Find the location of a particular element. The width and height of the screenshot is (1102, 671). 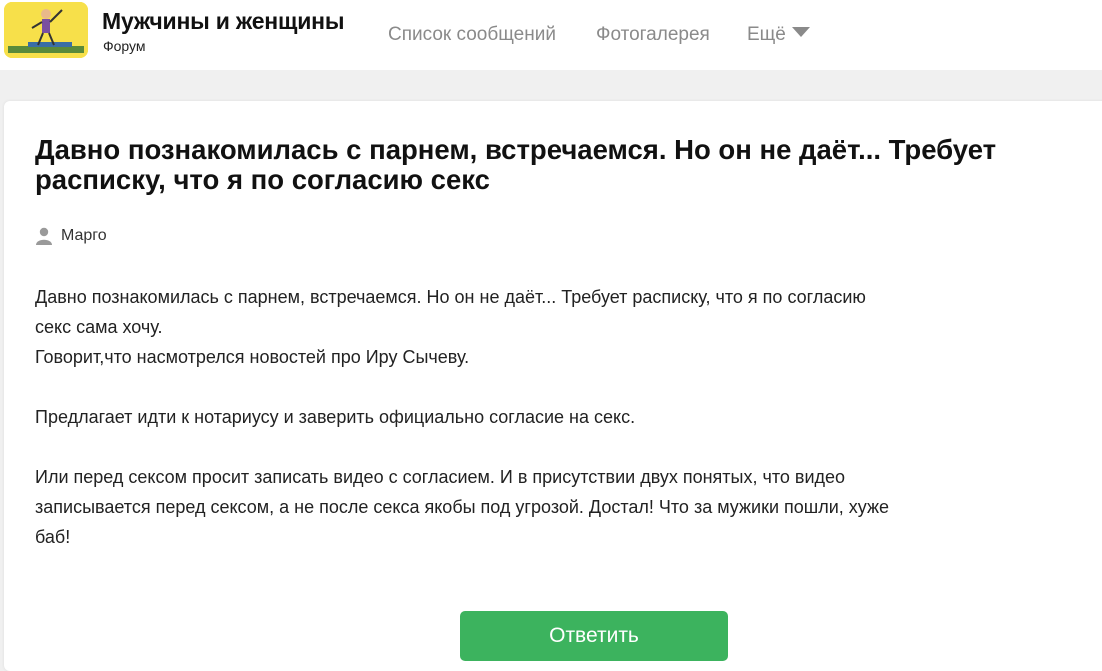

nav-gallery-label: Фотогалерея is located at coordinates (653, 34).